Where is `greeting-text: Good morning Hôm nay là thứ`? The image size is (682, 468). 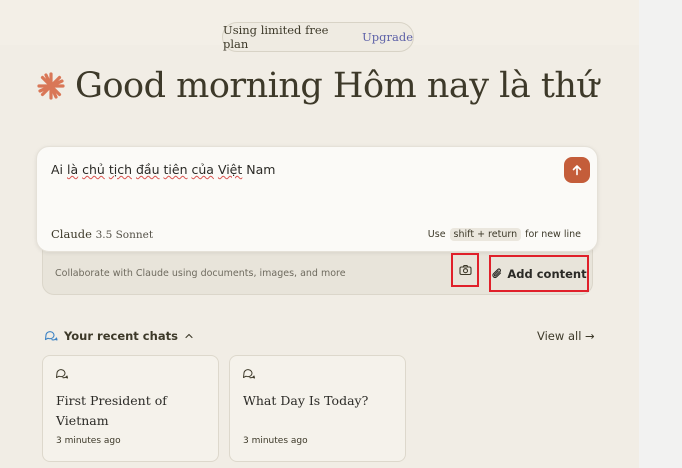
greeting-text: Good morning Hôm nay là thứ is located at coordinates (337, 86).